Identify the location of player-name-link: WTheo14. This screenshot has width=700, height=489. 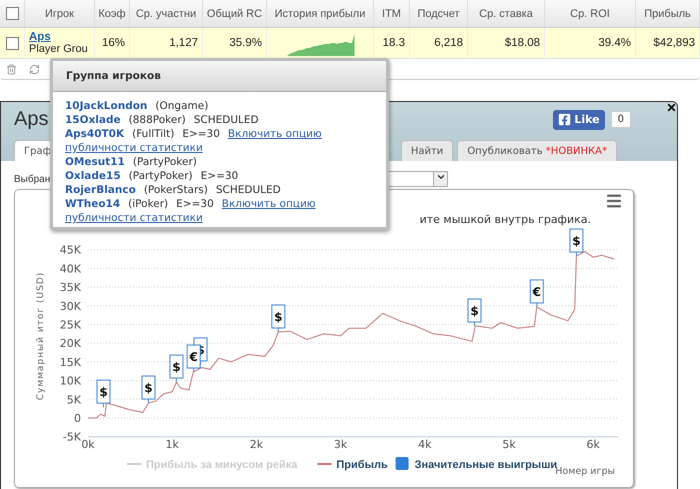
(92, 204).